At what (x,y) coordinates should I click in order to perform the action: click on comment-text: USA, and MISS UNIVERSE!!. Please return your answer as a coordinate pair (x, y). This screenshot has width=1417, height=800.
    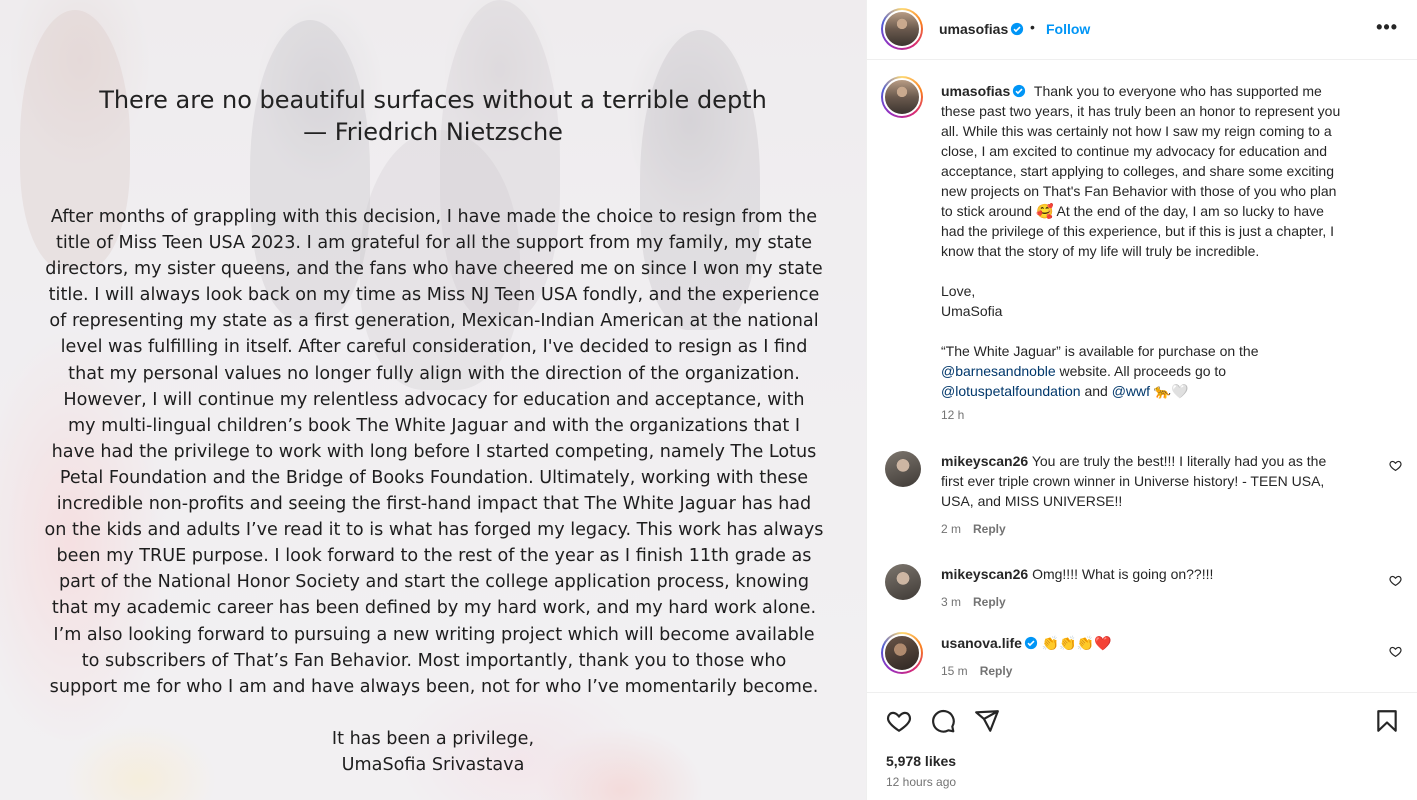
    Looking at the image, I should click on (1032, 501).